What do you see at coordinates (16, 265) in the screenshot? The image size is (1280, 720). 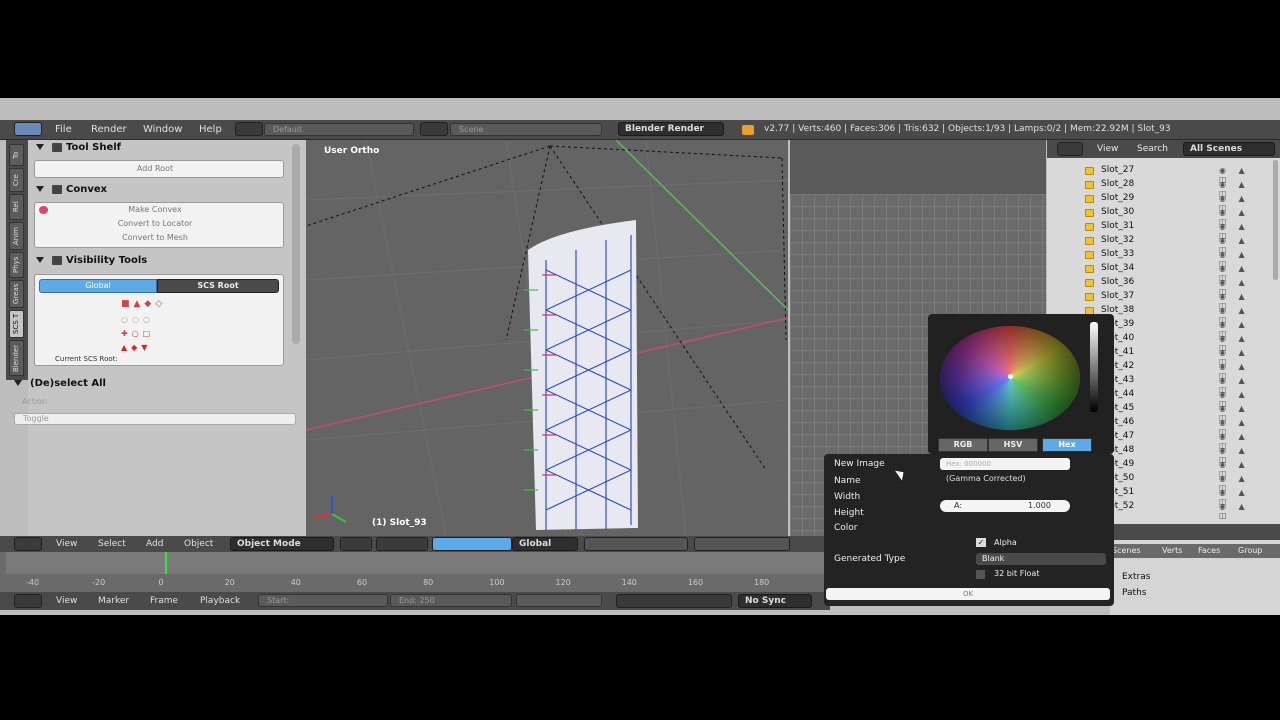 I see `tab-physics: Phys` at bounding box center [16, 265].